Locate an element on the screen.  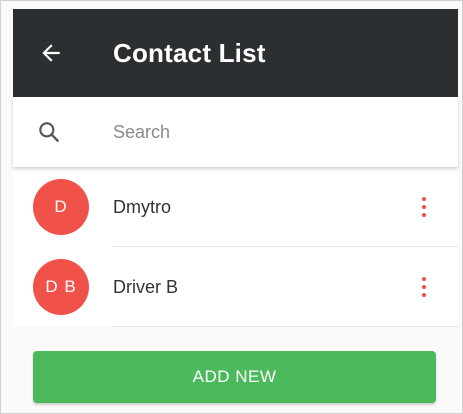
page-title: Contact List is located at coordinates (189, 52).